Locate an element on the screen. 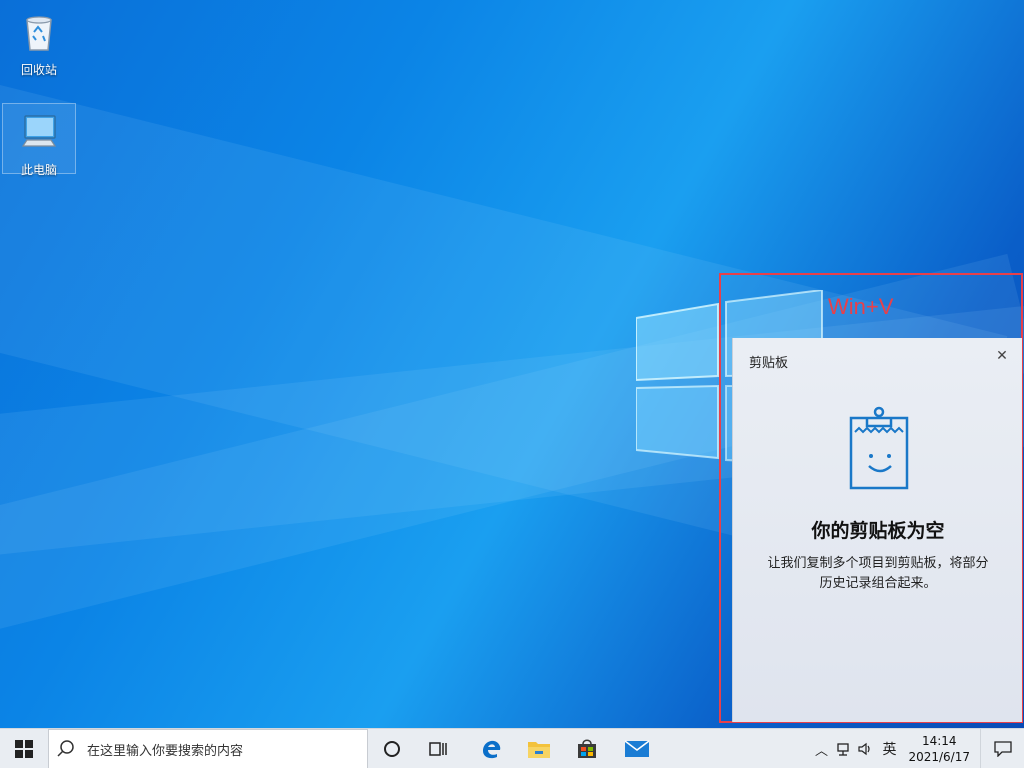 Image resolution: width=1024 pixels, height=768 pixels. clock-date: 2021/6/17 is located at coordinates (939, 757).